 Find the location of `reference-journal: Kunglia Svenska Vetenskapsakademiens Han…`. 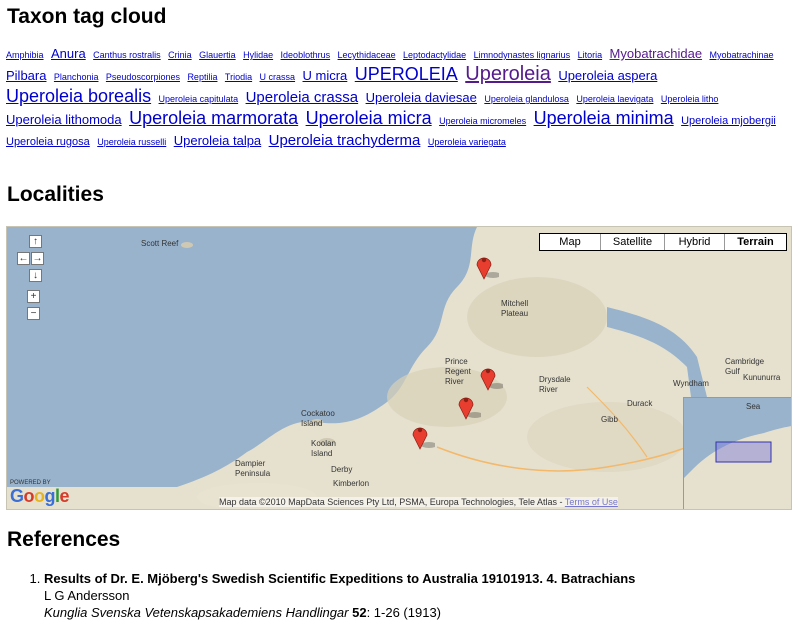

reference-journal: Kunglia Svenska Vetenskapsakademiens Han… is located at coordinates (196, 612).